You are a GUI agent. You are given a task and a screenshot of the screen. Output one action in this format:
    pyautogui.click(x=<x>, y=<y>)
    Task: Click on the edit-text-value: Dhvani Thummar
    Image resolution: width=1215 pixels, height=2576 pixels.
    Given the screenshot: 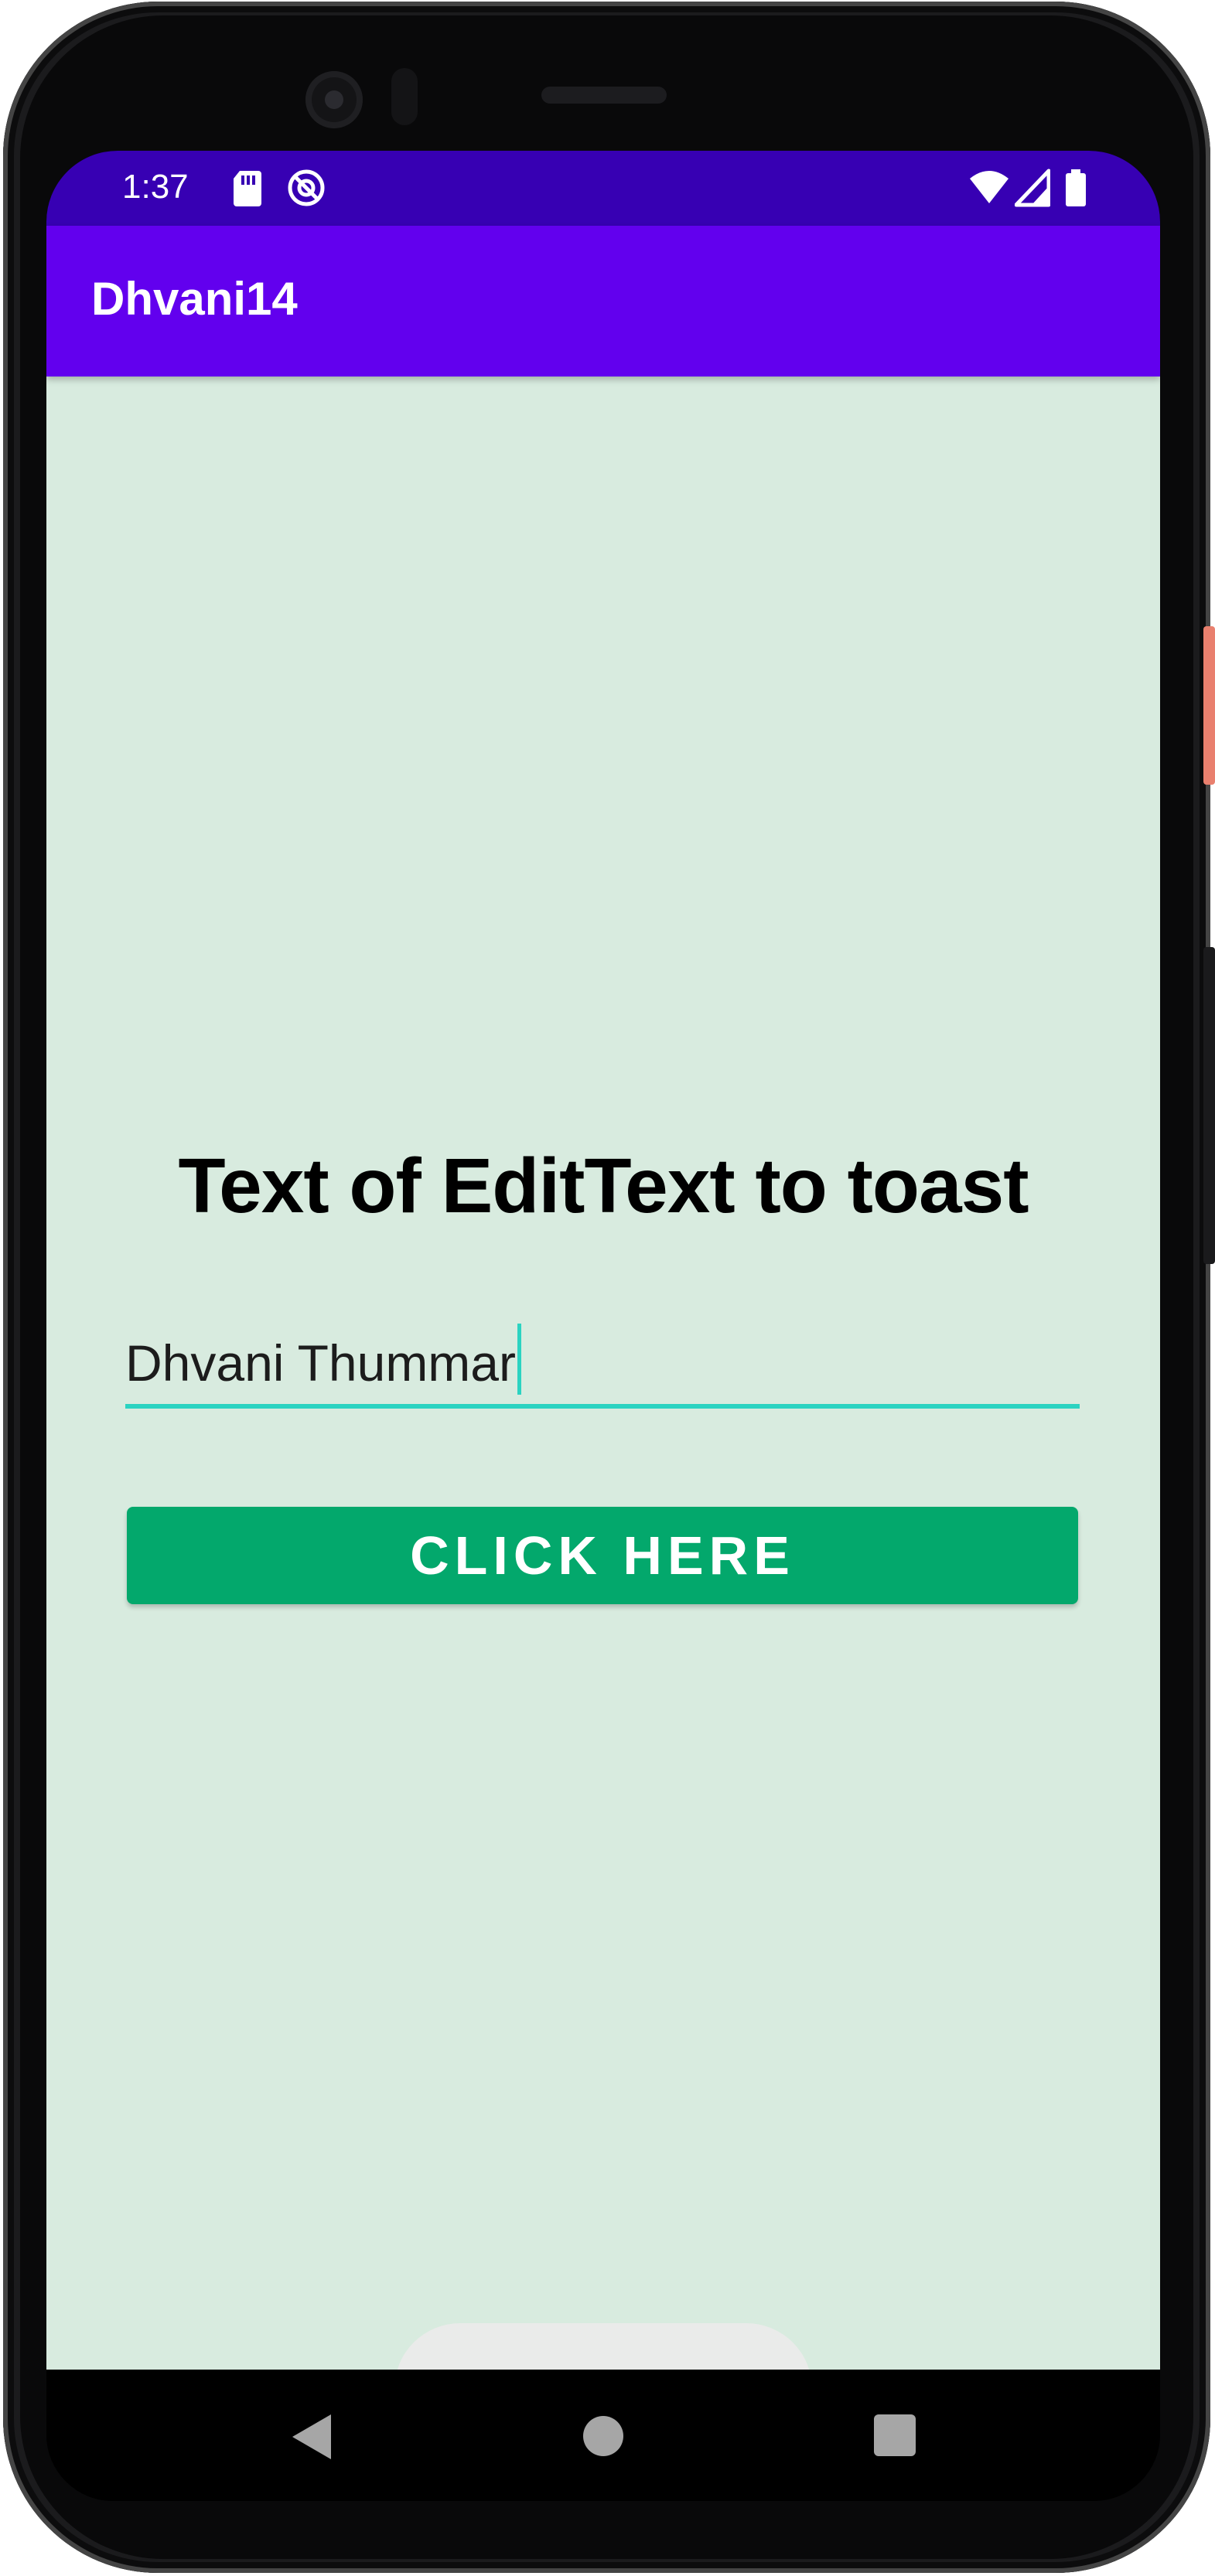 What is the action you would take?
    pyautogui.click(x=323, y=1359)
    